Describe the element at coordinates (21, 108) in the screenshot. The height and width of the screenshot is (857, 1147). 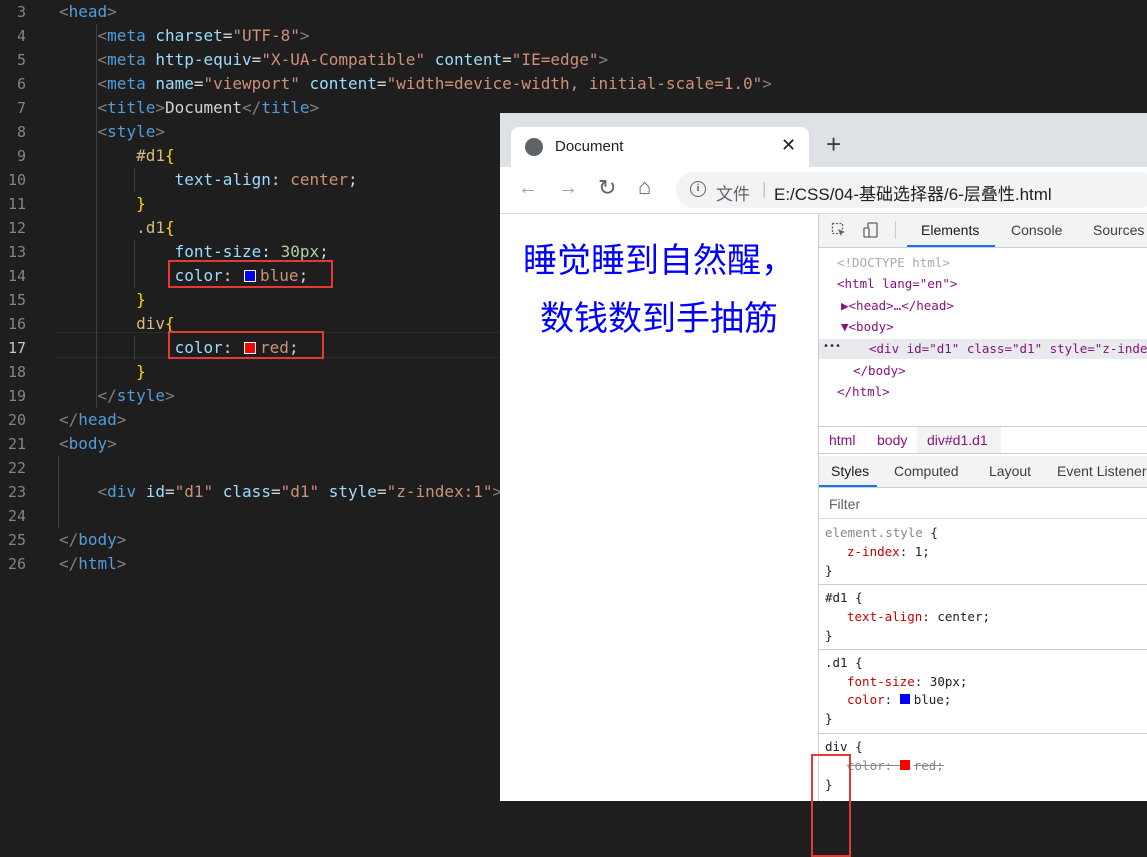
I see `line-number: 7` at that location.